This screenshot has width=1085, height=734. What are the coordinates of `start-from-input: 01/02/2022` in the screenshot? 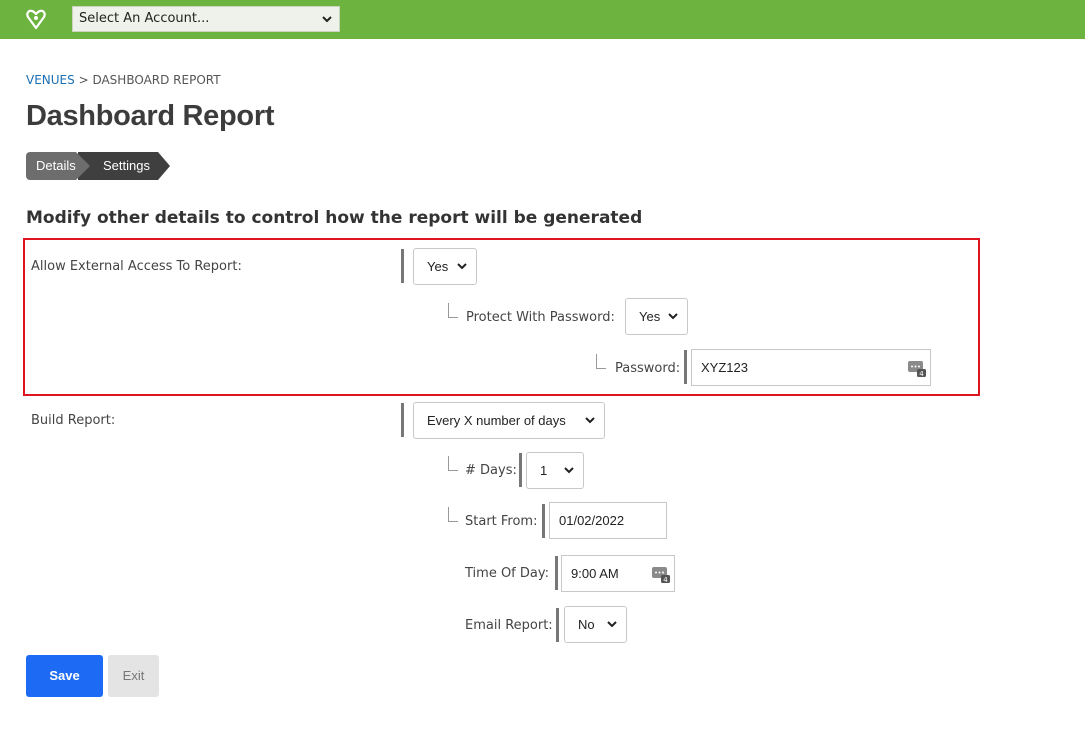 It's located at (608, 520).